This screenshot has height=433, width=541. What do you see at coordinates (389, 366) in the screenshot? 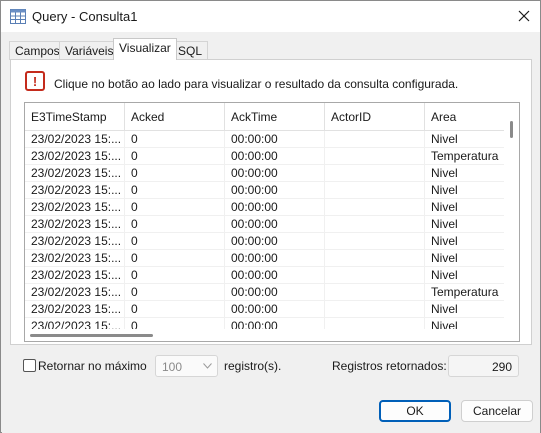
I see `returned-label: Registros retornados:` at bounding box center [389, 366].